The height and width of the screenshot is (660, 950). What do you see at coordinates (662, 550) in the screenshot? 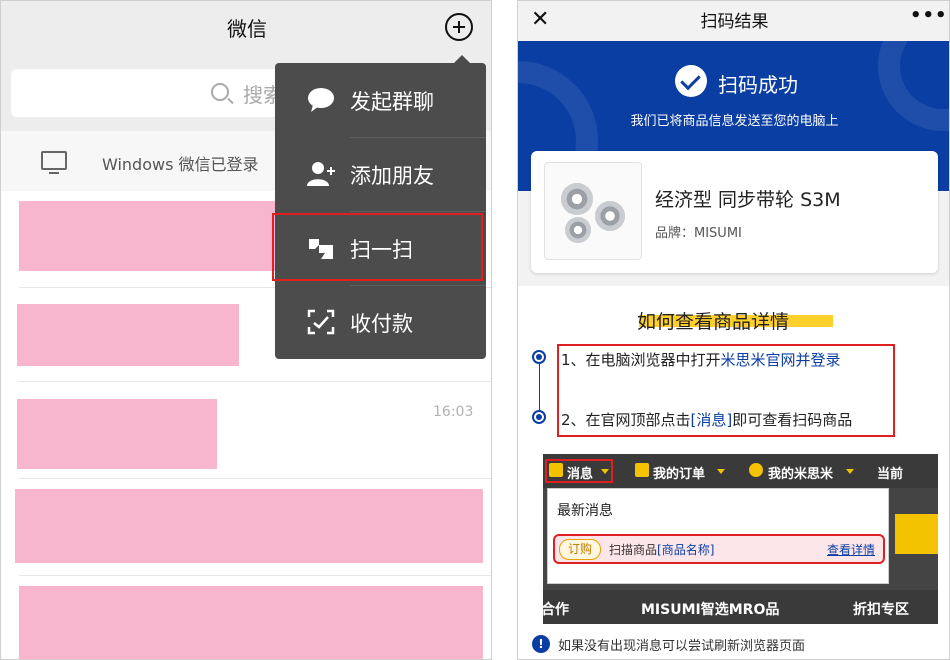
I see `scan-item-text: 扫描商品[商品名称]` at bounding box center [662, 550].